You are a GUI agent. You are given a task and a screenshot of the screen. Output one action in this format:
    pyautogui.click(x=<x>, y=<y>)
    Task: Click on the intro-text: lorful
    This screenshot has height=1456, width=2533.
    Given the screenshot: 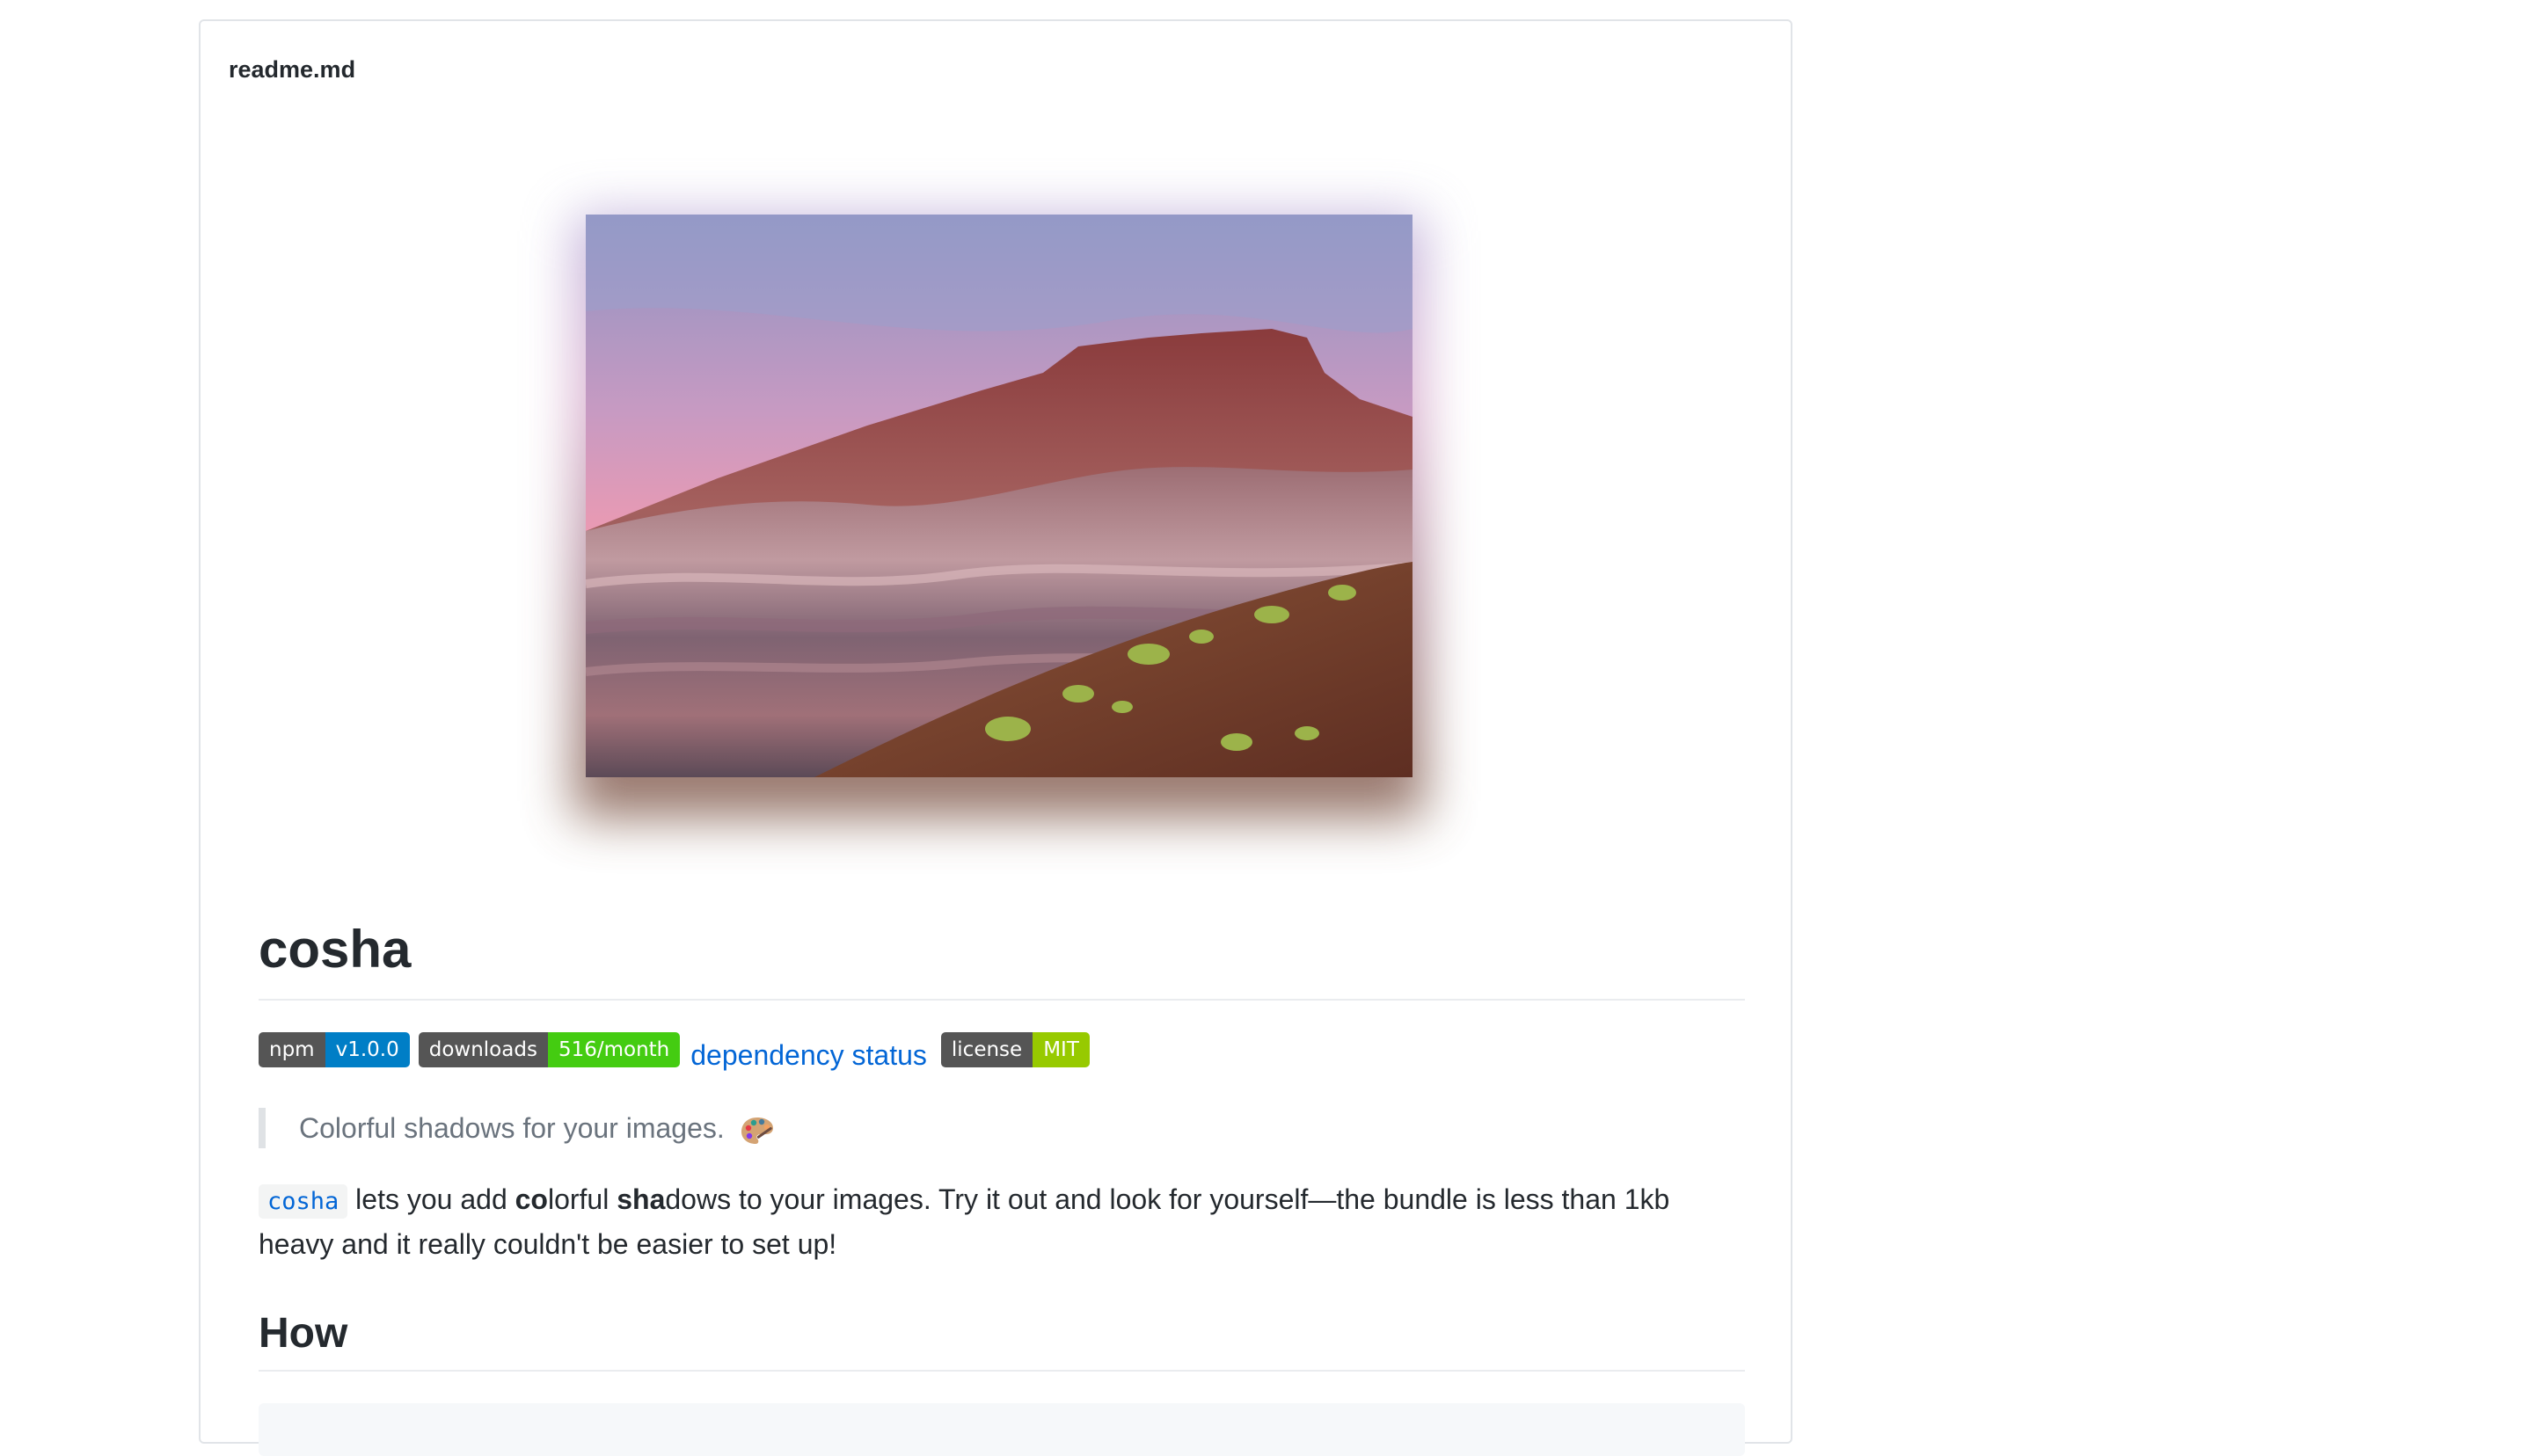 What is the action you would take?
    pyautogui.click(x=582, y=1199)
    